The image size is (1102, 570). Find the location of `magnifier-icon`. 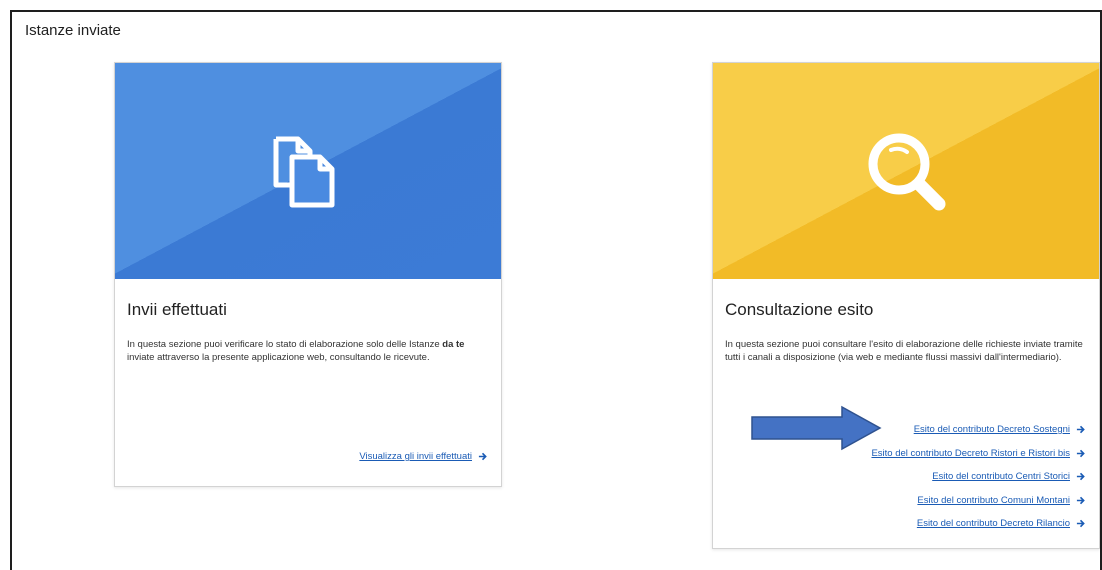

magnifier-icon is located at coordinates (907, 172).